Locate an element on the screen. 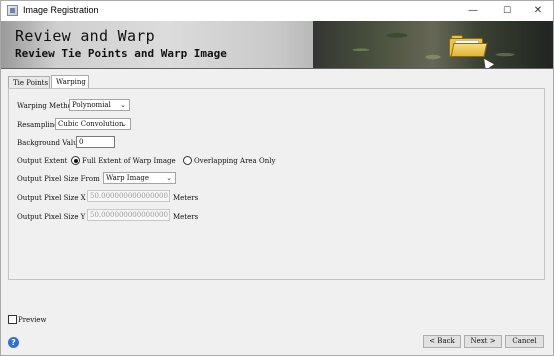 The width and height of the screenshot is (554, 356). folder-icon is located at coordinates (468, 46).